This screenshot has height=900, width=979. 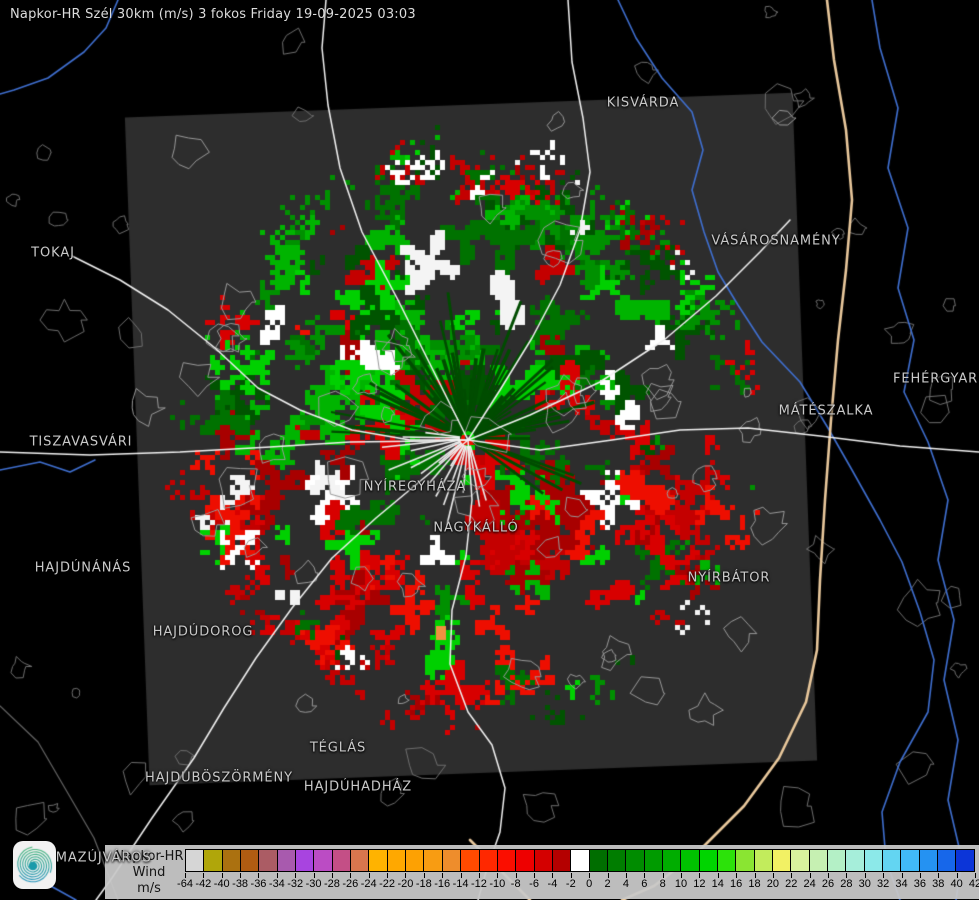 I want to click on colorbar-value: -20, so click(x=405, y=884).